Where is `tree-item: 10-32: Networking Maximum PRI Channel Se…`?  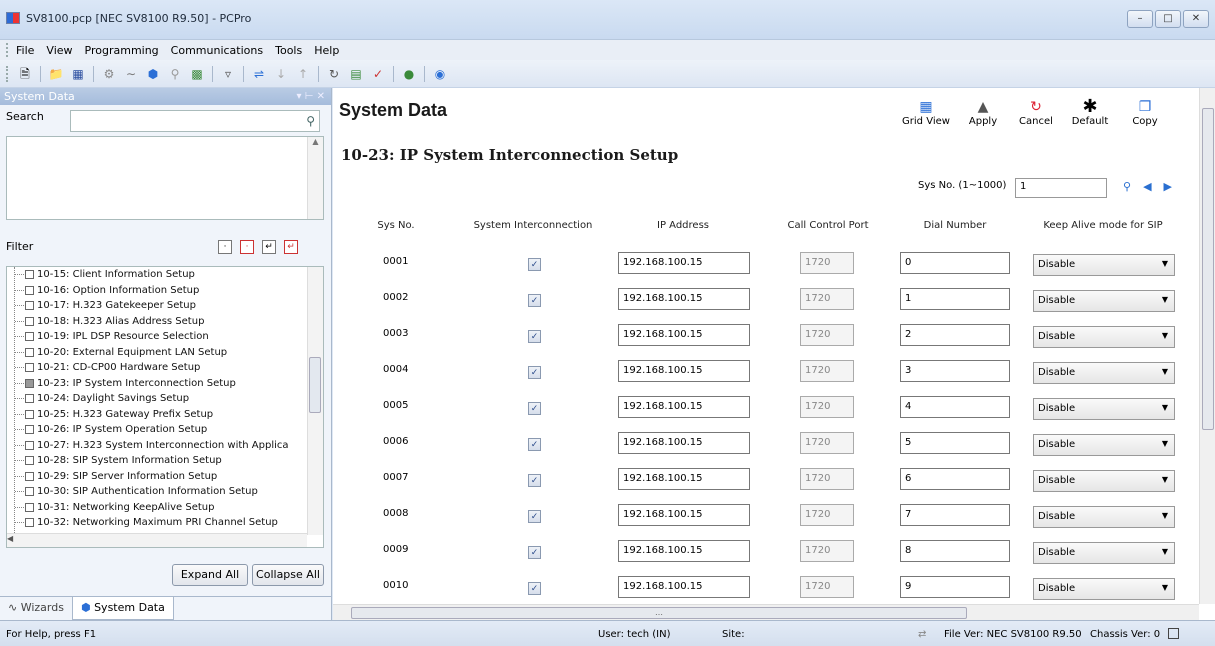
tree-item: 10-32: Networking Maximum PRI Channel Se… is located at coordinates (165, 523).